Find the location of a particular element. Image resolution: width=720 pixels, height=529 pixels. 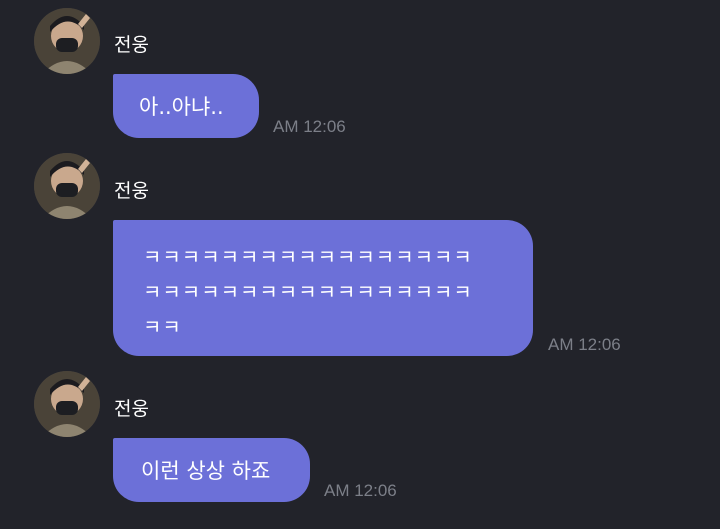

message-bubble: 아..아냐.. is located at coordinates (186, 106).